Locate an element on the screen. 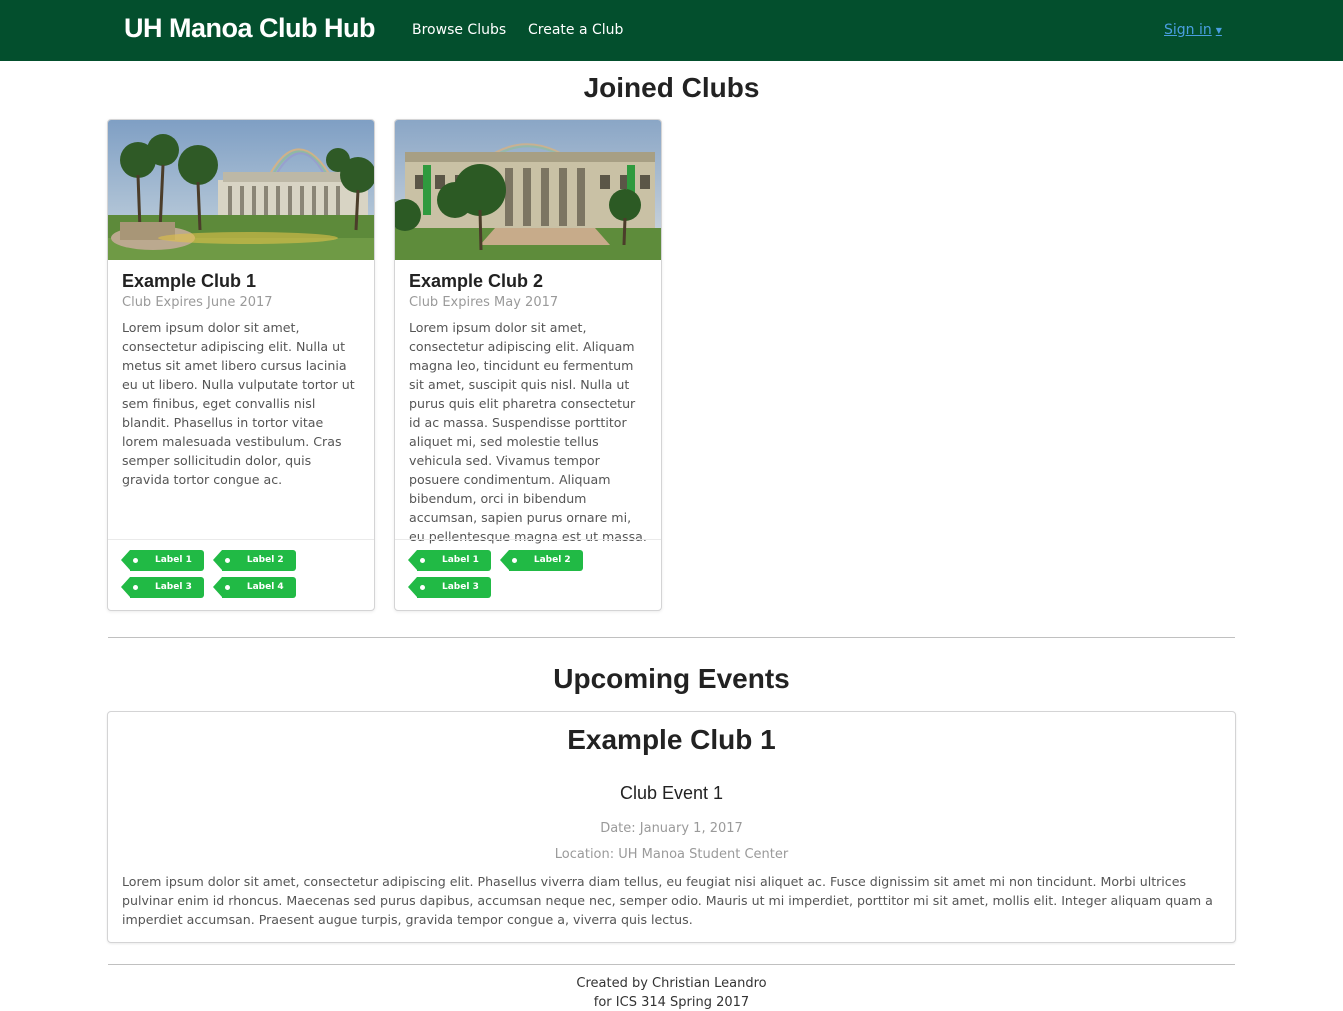 The image size is (1343, 1011). upcoming-events-heading: Upcoming Events is located at coordinates (671, 678).